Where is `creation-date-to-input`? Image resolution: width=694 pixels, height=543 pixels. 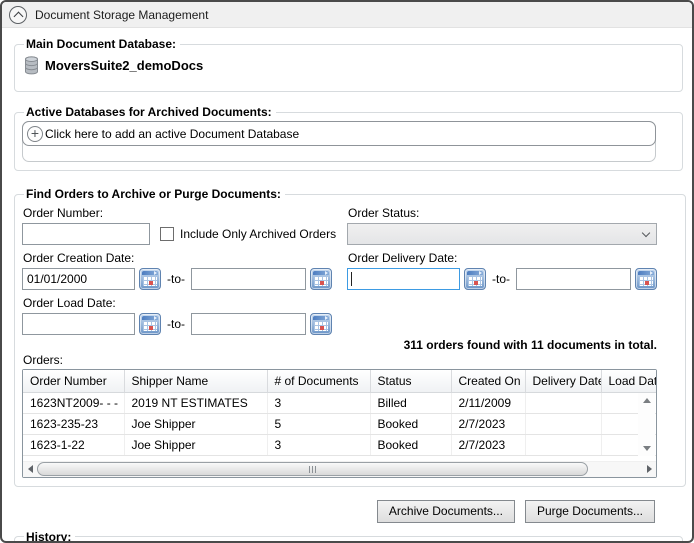 creation-date-to-input is located at coordinates (248, 279).